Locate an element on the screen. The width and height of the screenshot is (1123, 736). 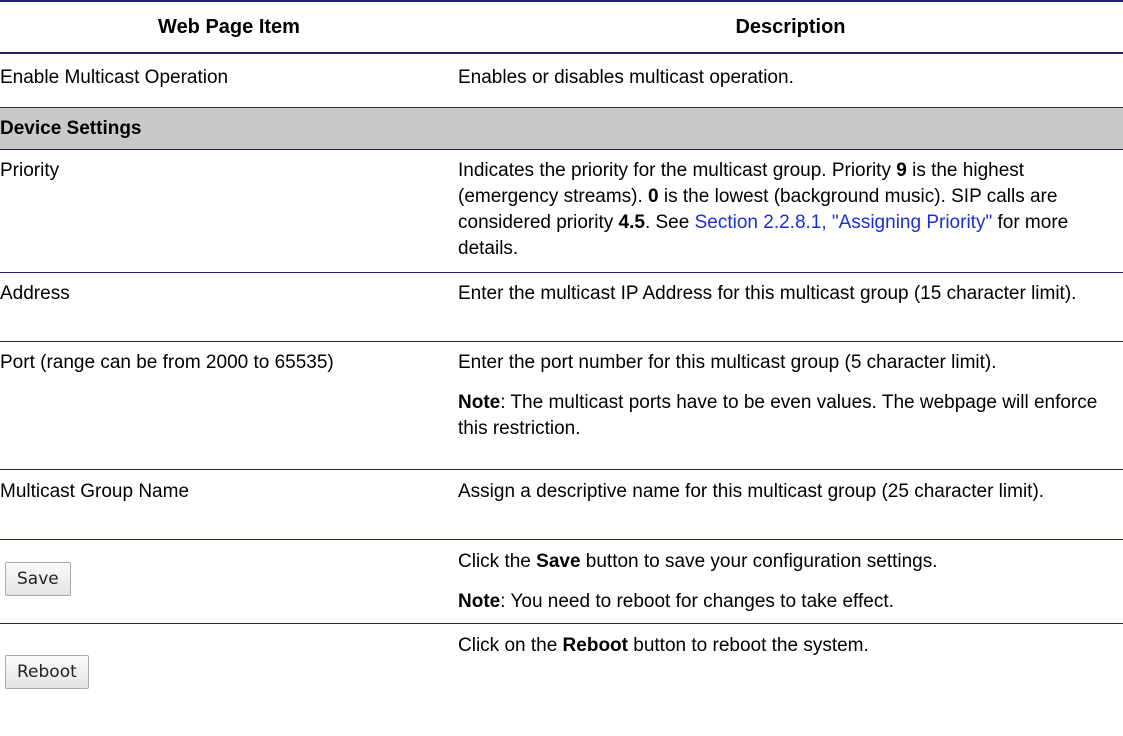
item-priority: Priority is located at coordinates (30, 170).